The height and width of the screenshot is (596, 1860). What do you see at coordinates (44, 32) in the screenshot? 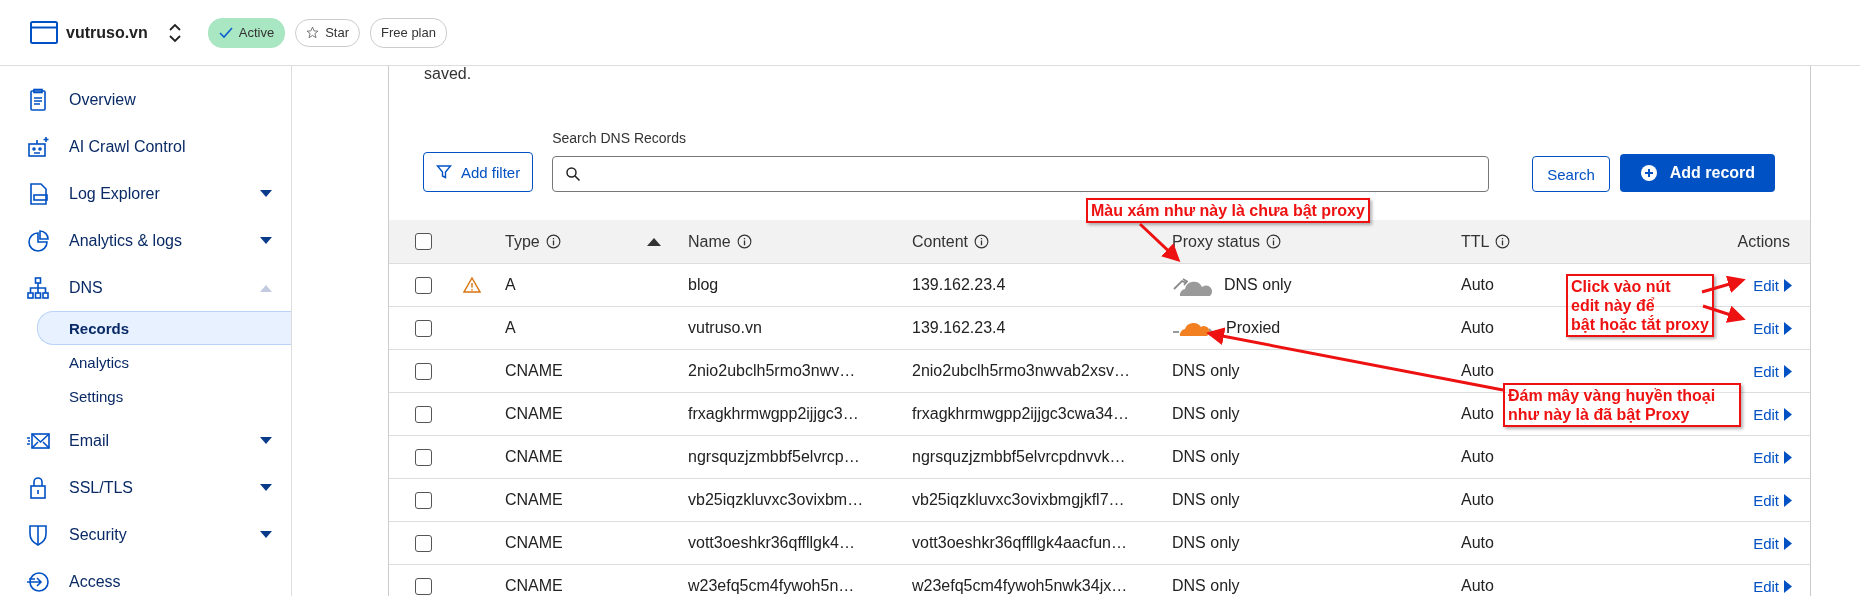
I see `browser-window-icon` at bounding box center [44, 32].